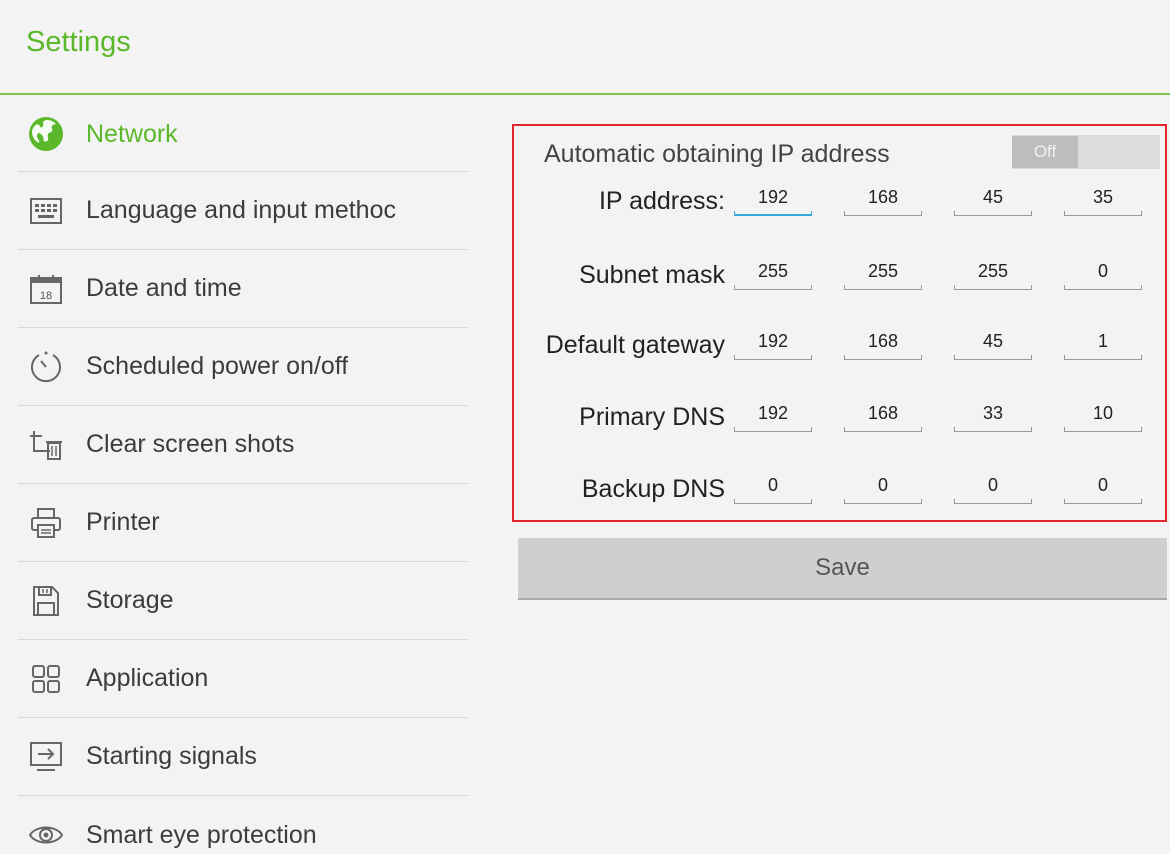 The image size is (1170, 854). Describe the element at coordinates (46, 523) in the screenshot. I see `printer-icon` at that location.